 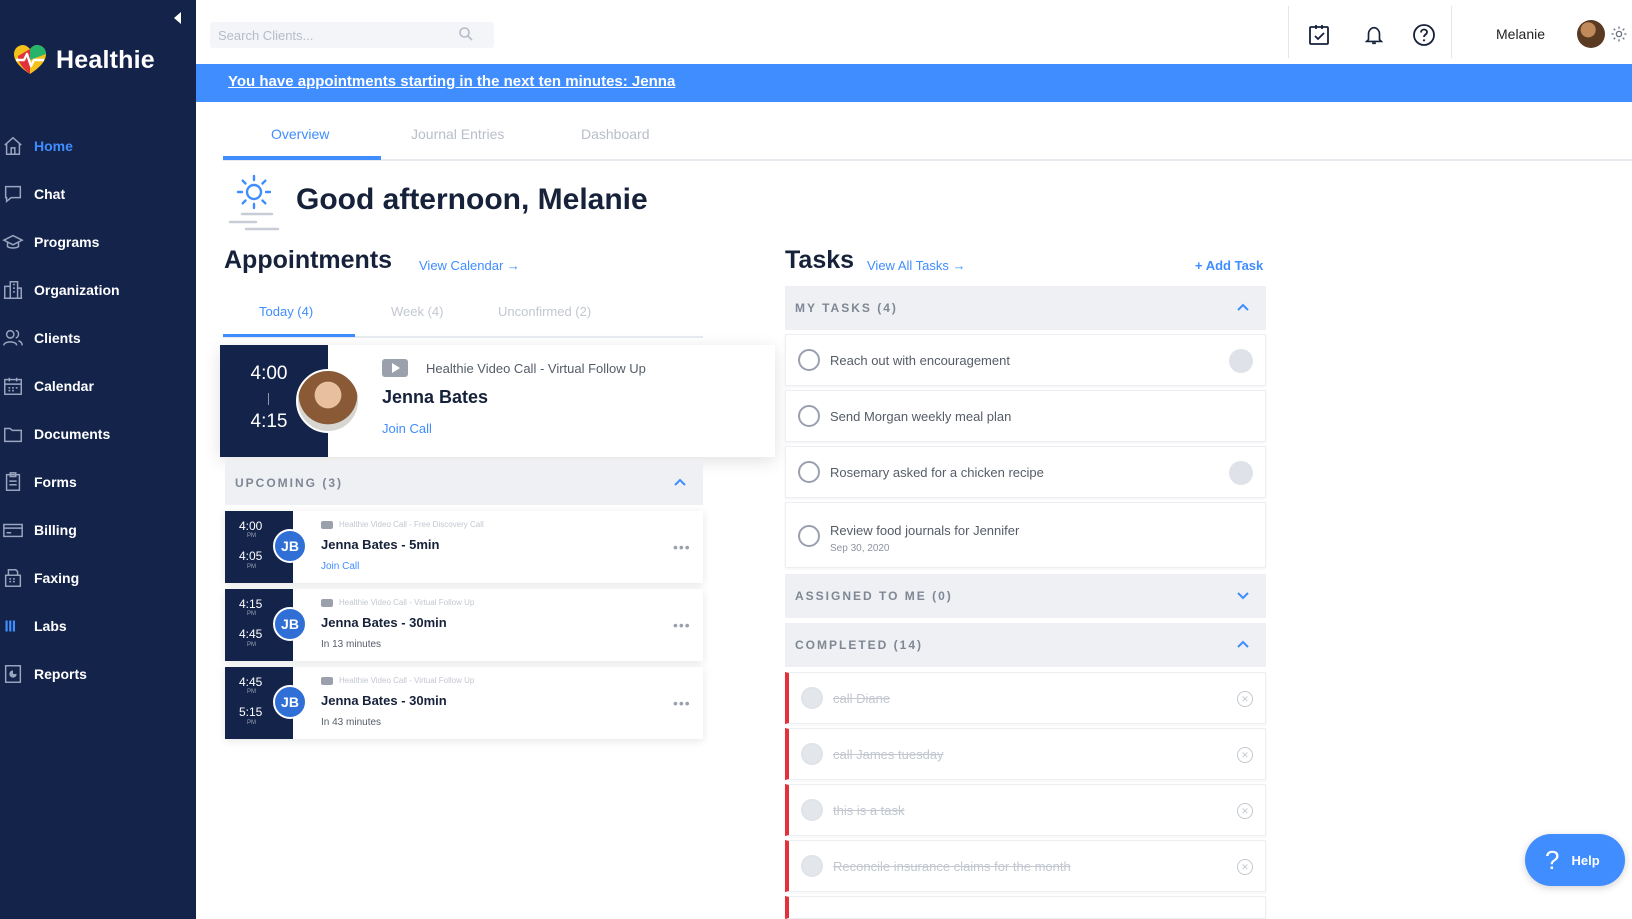 What do you see at coordinates (98, 194) in the screenshot?
I see `sidebar-item-chat: Chat` at bounding box center [98, 194].